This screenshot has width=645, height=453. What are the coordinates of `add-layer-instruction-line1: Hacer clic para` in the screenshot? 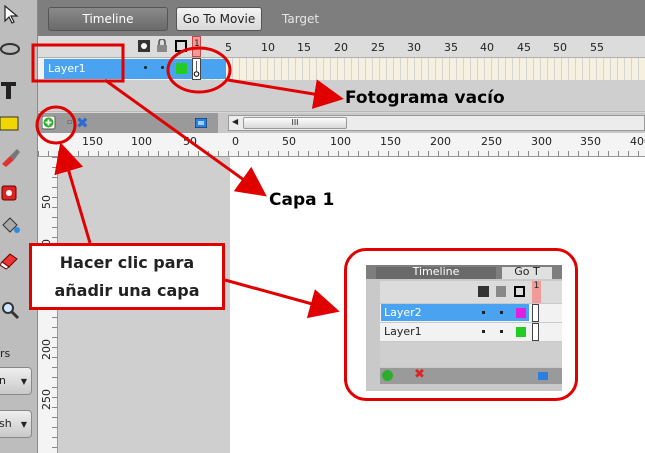 It's located at (127, 262).